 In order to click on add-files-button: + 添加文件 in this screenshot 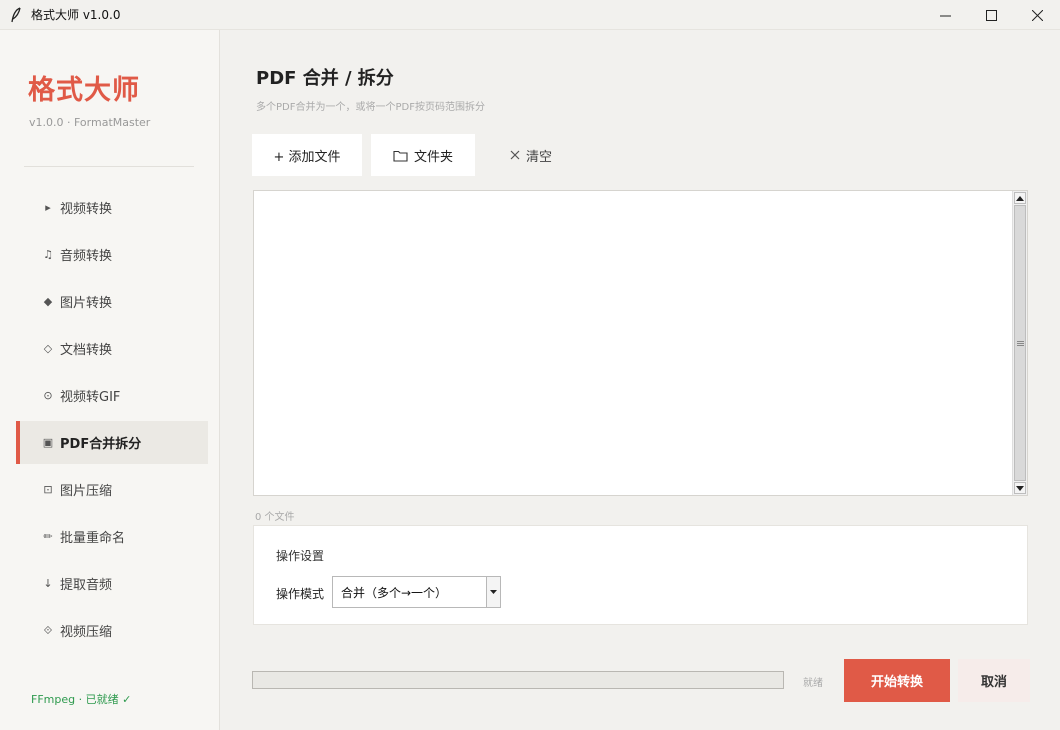, I will do `click(307, 155)`.